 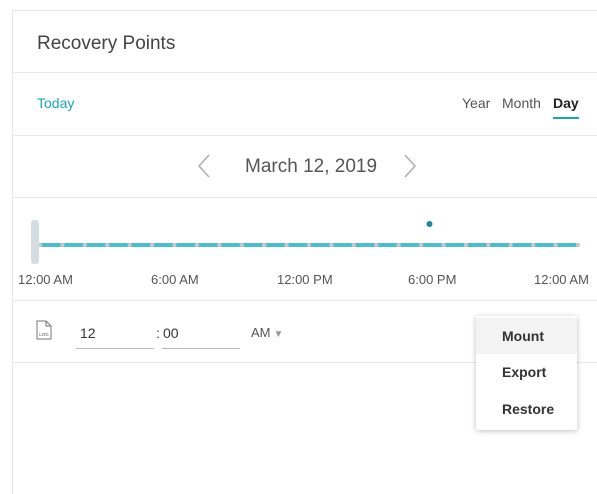 What do you see at coordinates (261, 332) in the screenshot?
I see `ampm-value: AM` at bounding box center [261, 332].